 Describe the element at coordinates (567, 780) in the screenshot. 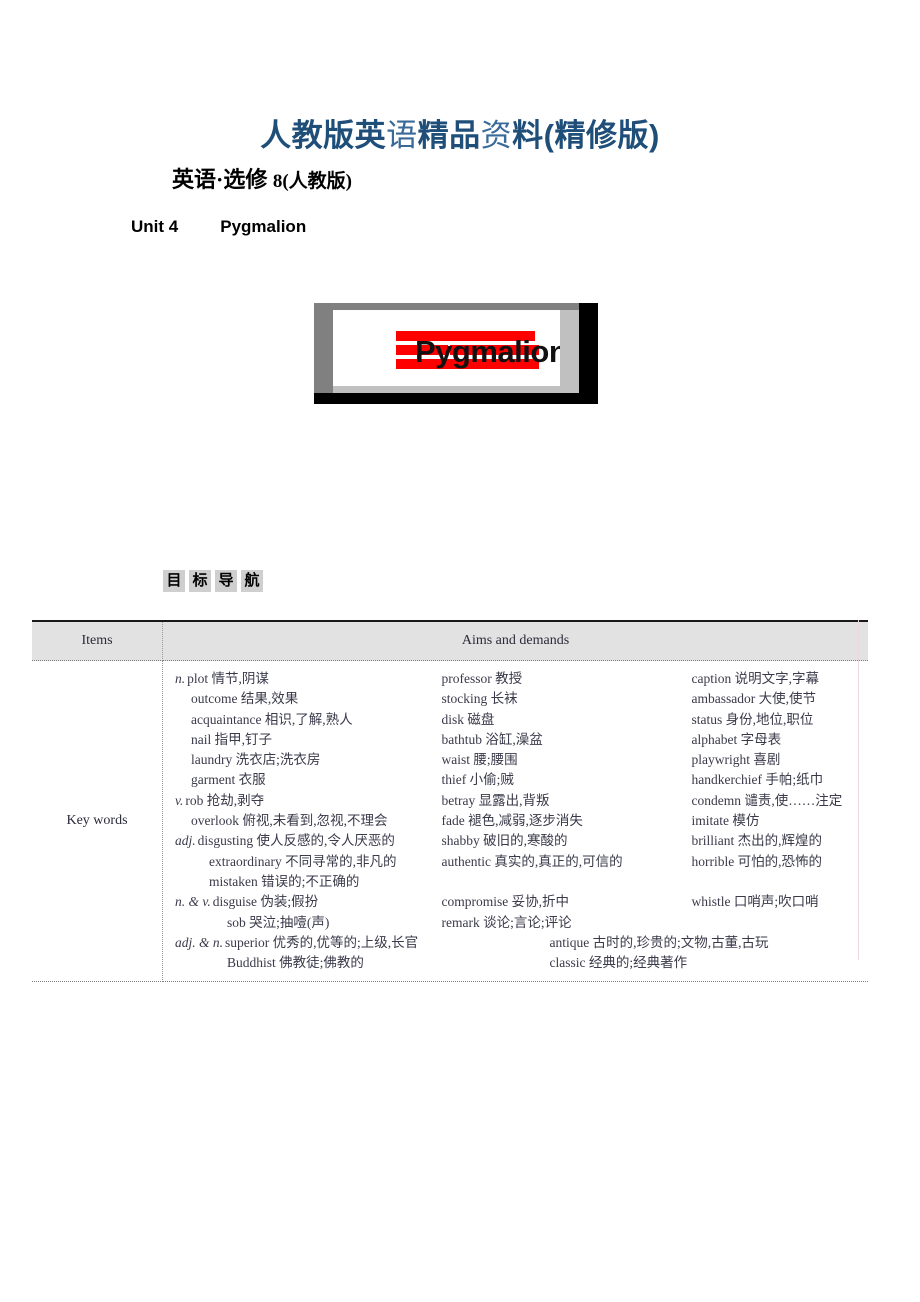

I see `word-entry: thief 小偷;贼` at that location.